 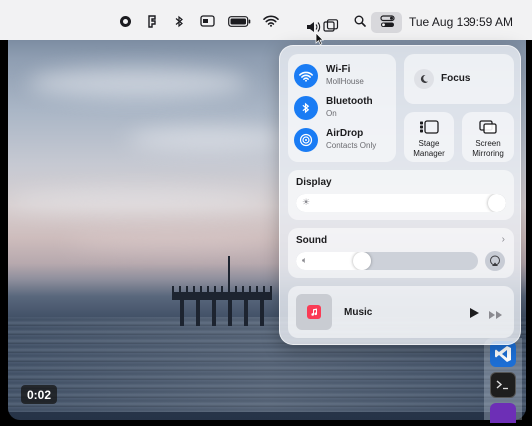 What do you see at coordinates (239, 21) in the screenshot?
I see `battery-icon` at bounding box center [239, 21].